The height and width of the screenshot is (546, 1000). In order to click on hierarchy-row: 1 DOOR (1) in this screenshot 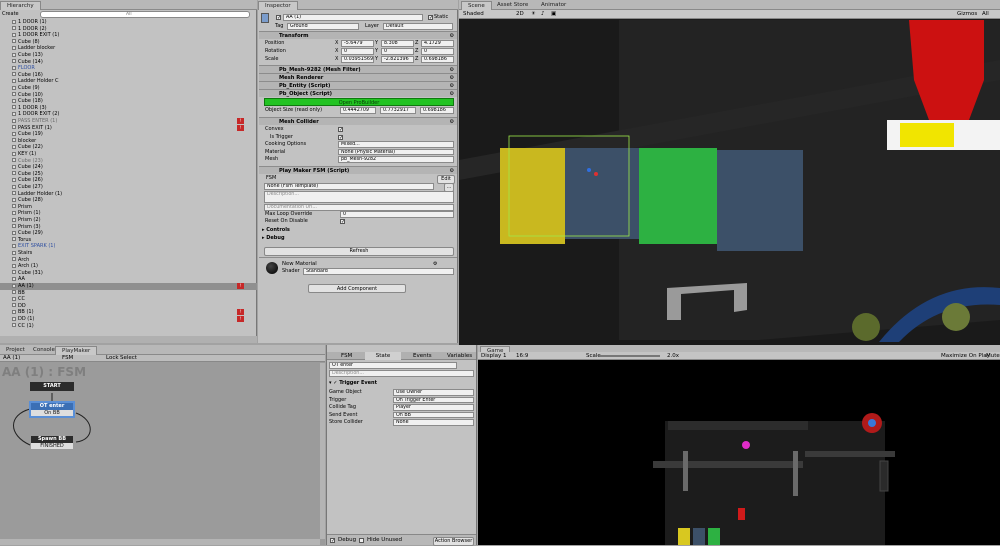, I will do `click(128, 22)`.